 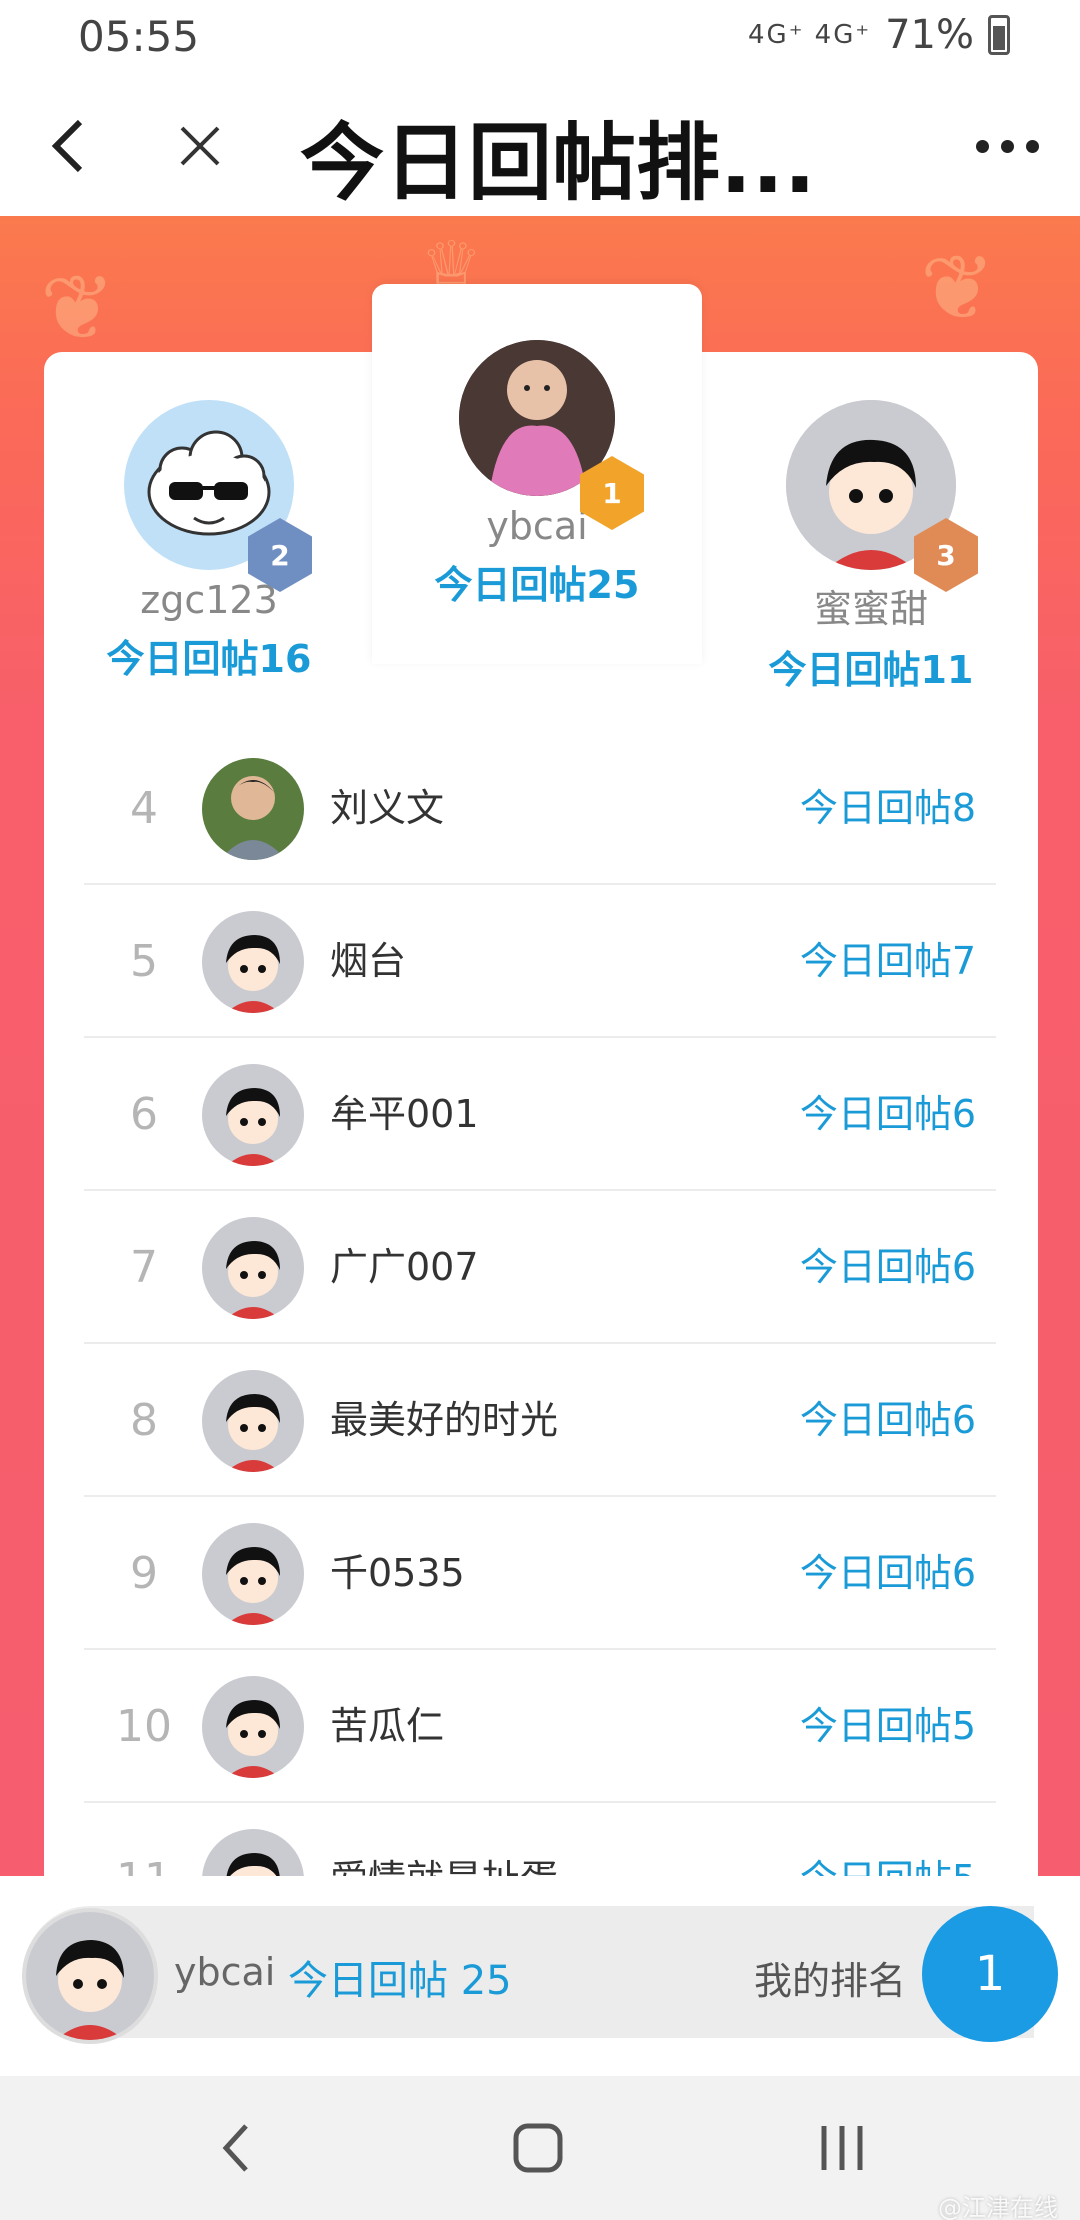 I want to click on back-button, so click(x=68, y=146).